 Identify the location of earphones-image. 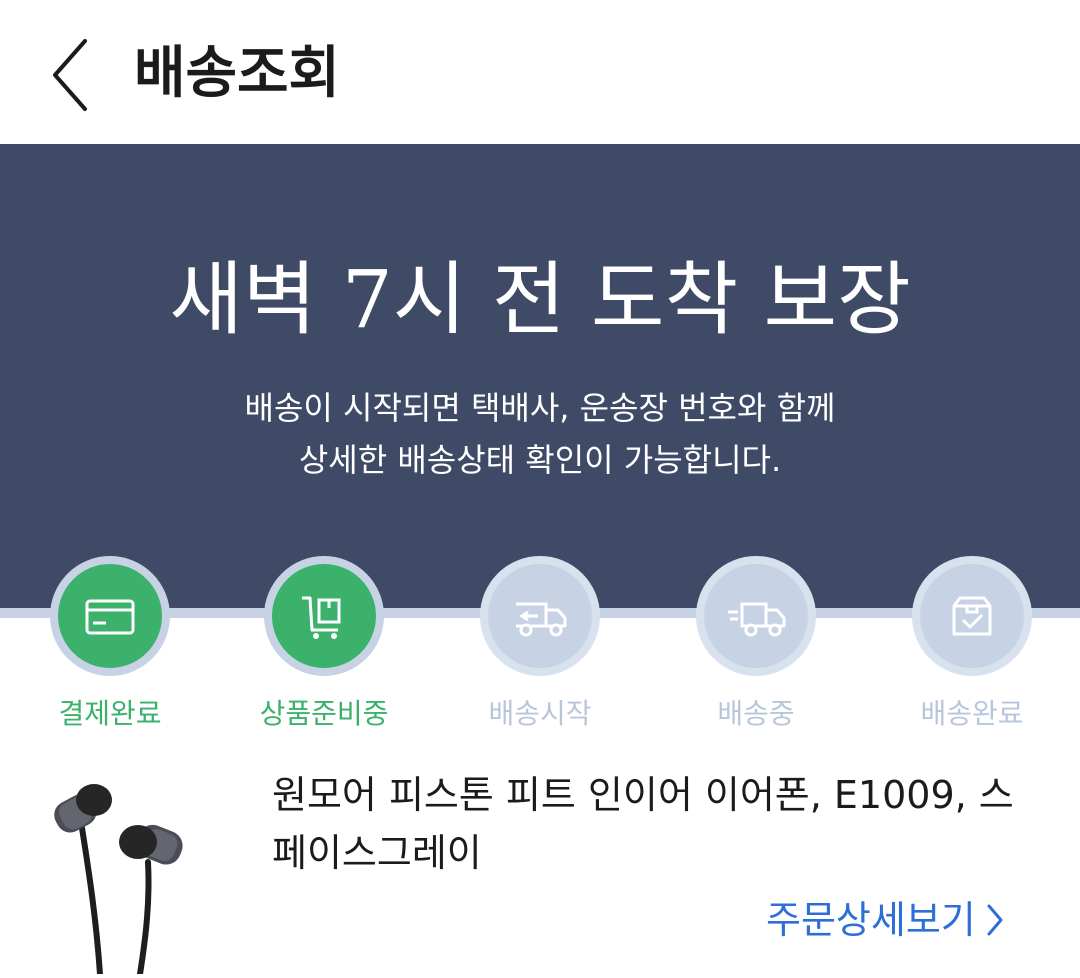
(118, 880).